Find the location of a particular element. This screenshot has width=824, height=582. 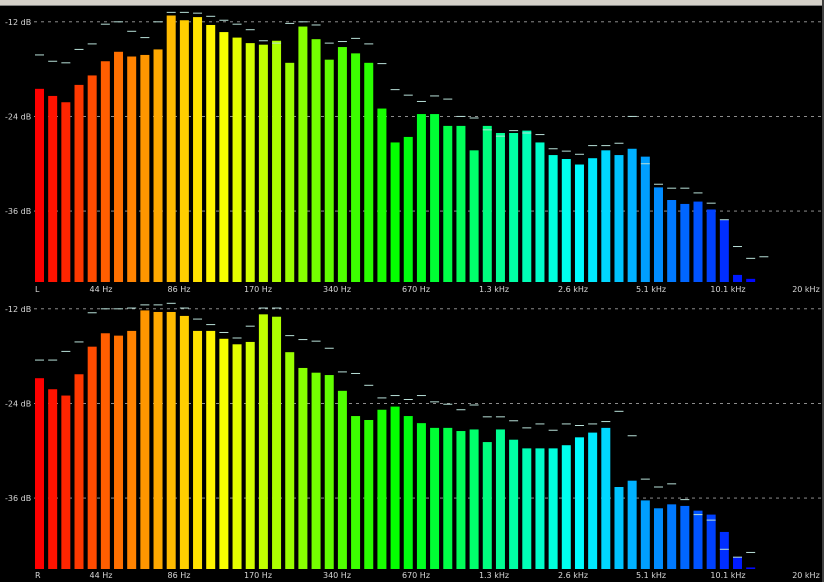

channel-label: R is located at coordinates (38, 575).